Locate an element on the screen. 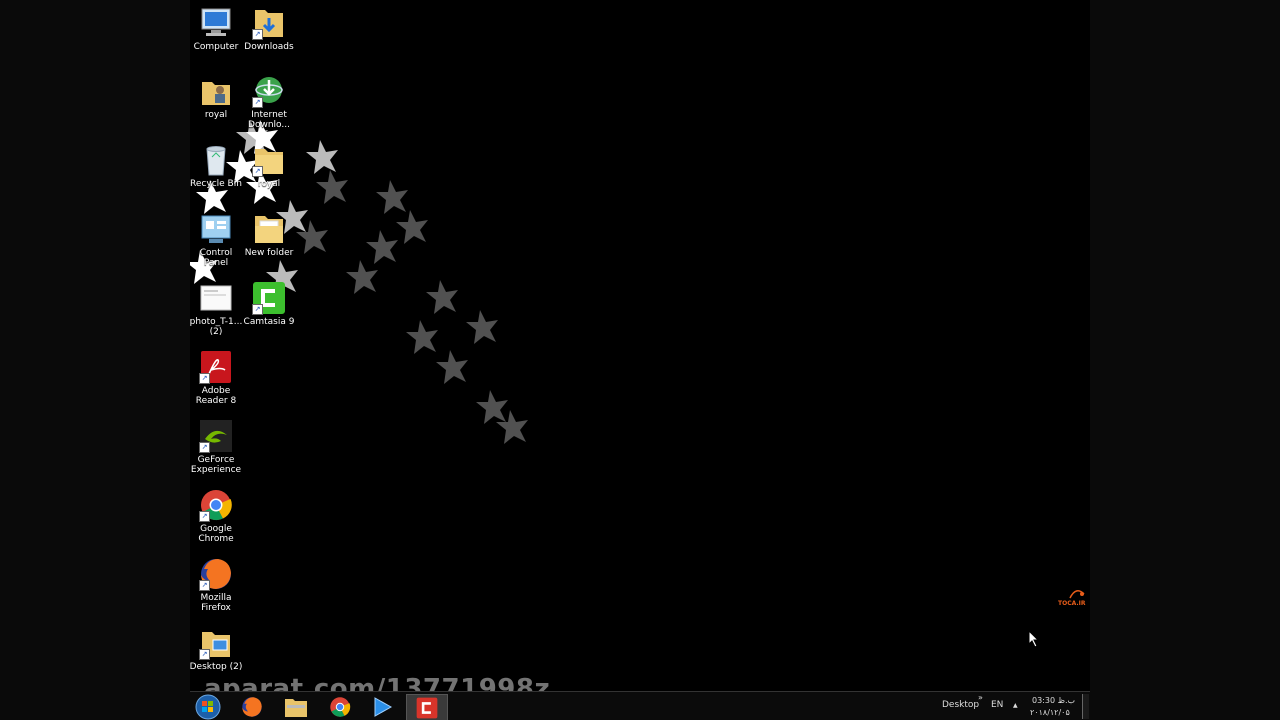 The width and height of the screenshot is (1280, 720). desktop-icon-control-panel: Control Panel is located at coordinates (217, 240).